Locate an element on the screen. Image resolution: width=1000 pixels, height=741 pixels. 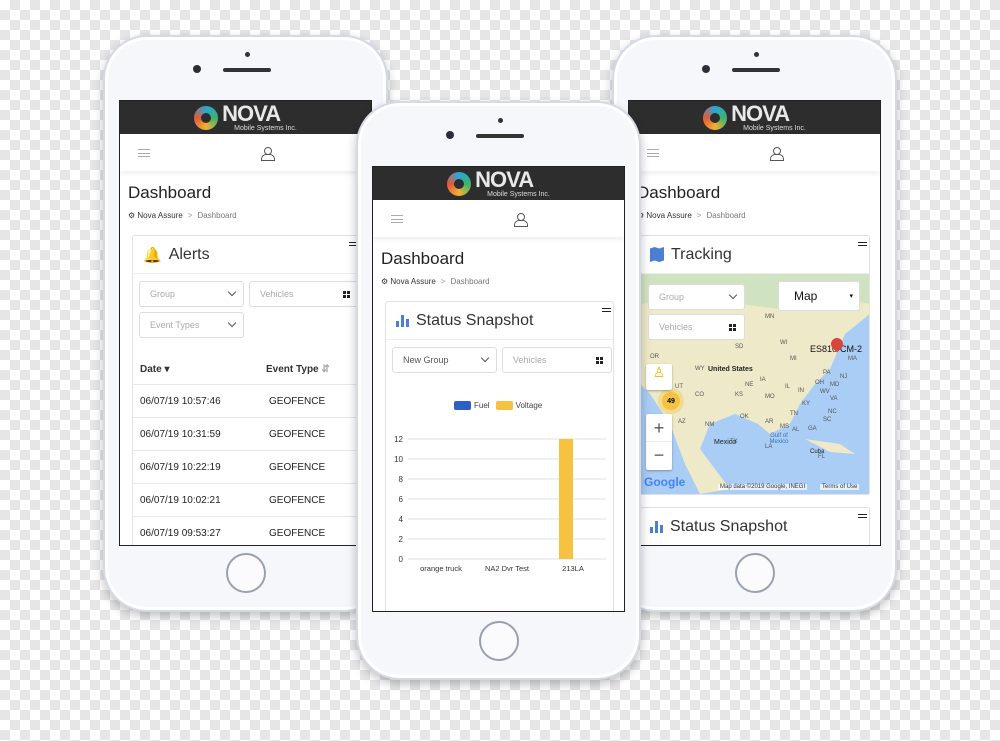
speaker is located at coordinates (500, 136).